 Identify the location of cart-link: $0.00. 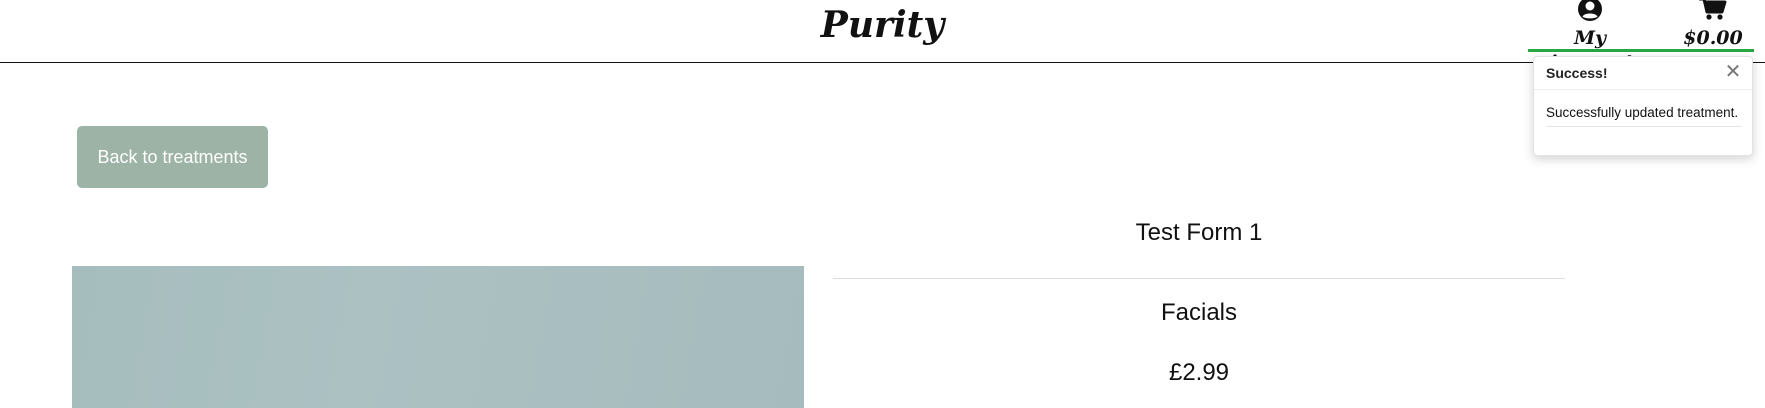
(1713, 25).